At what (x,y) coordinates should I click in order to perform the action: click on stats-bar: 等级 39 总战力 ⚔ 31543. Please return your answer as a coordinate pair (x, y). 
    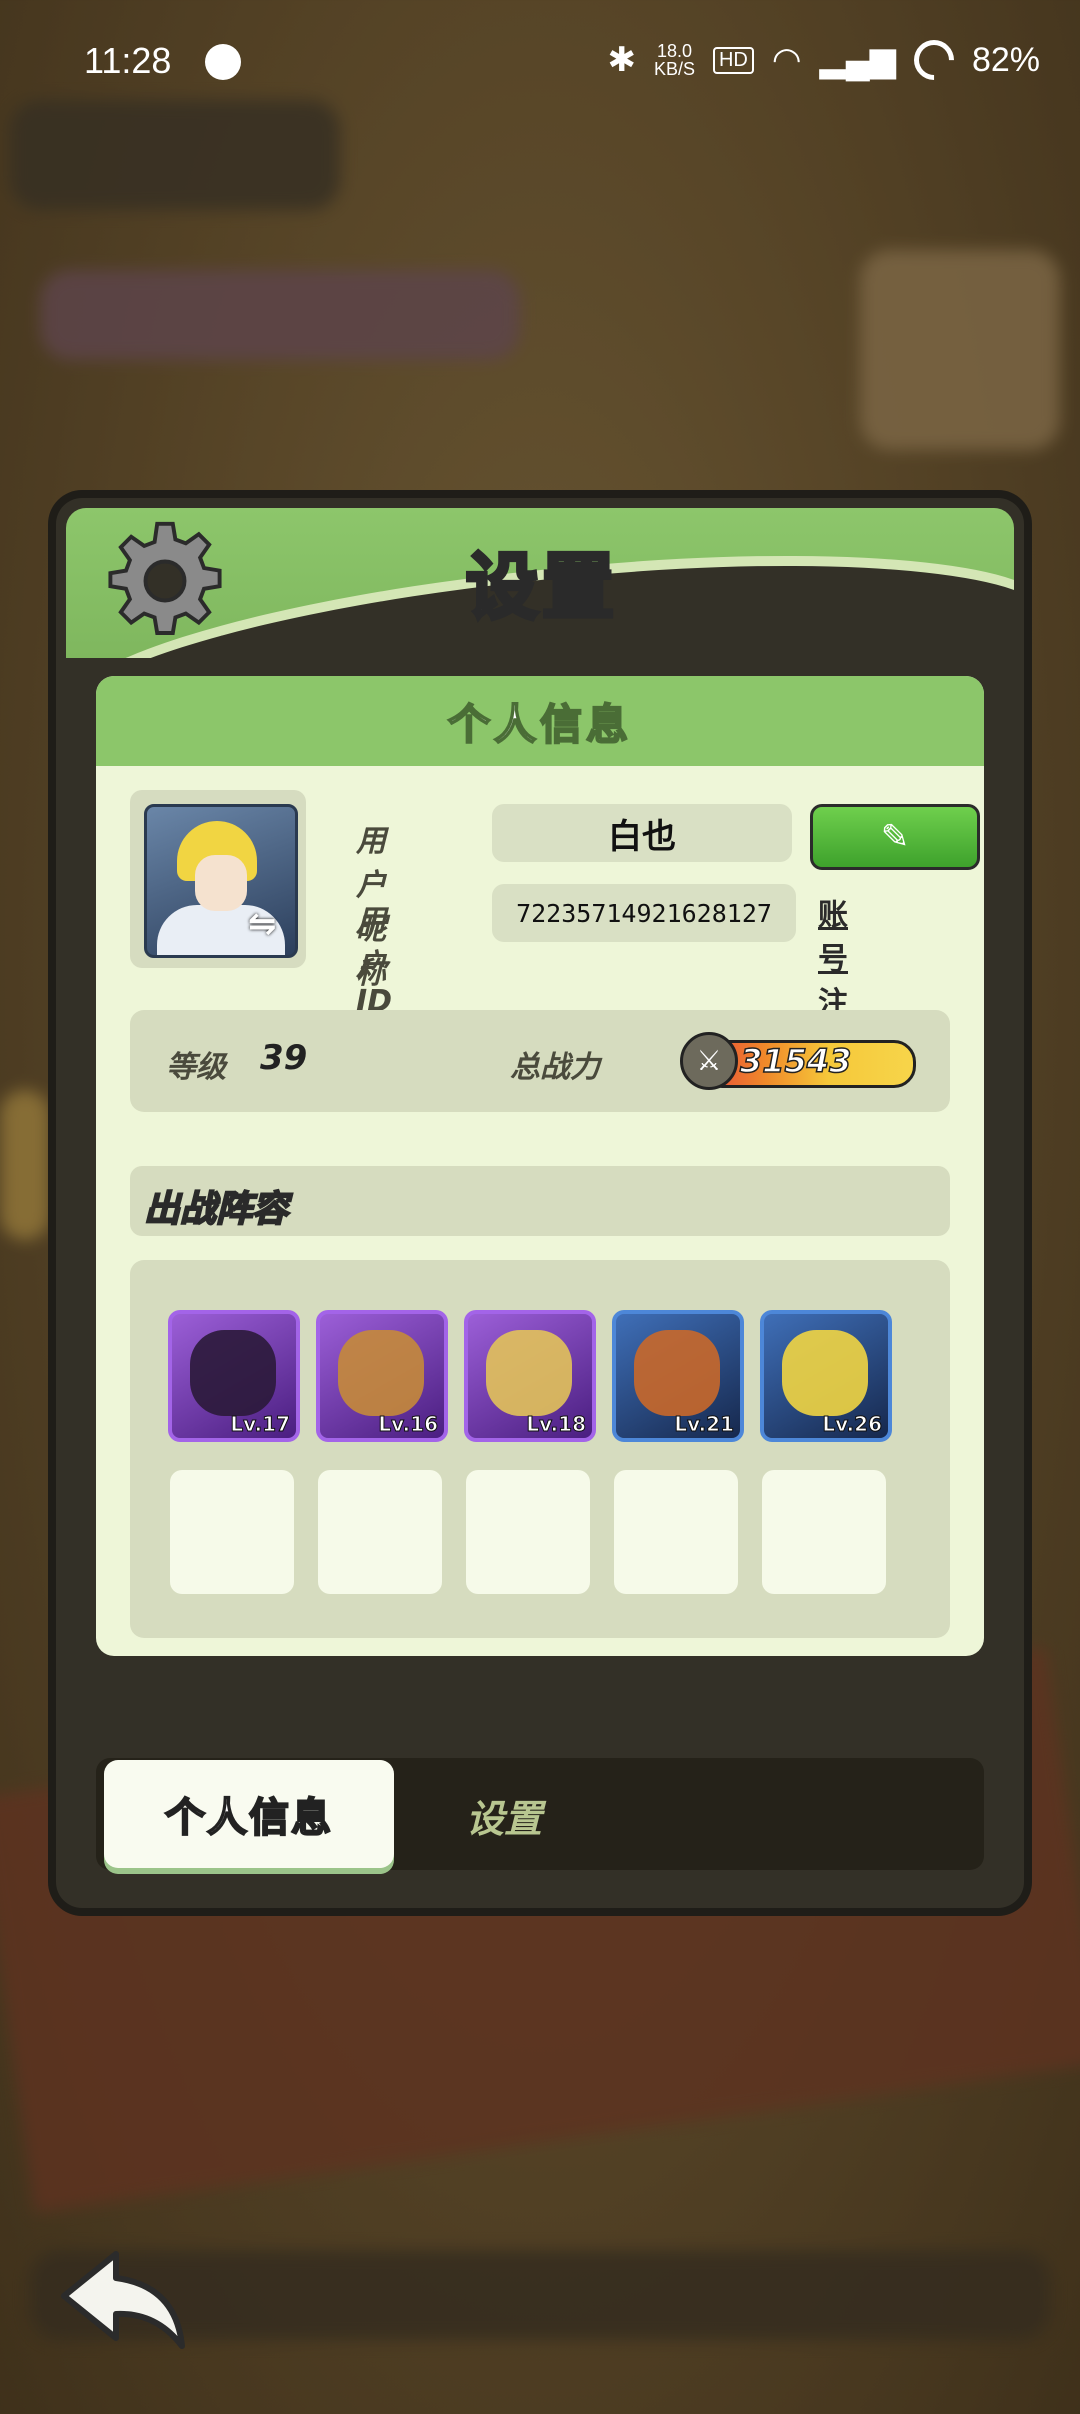
    Looking at the image, I should click on (540, 1061).